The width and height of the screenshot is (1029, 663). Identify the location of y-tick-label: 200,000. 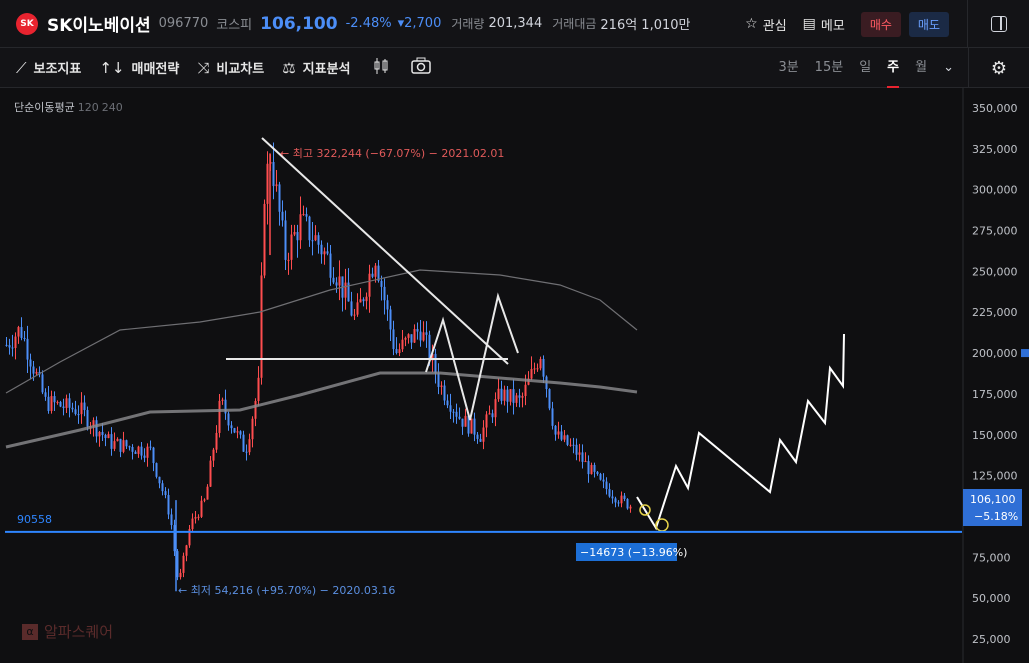
(995, 353).